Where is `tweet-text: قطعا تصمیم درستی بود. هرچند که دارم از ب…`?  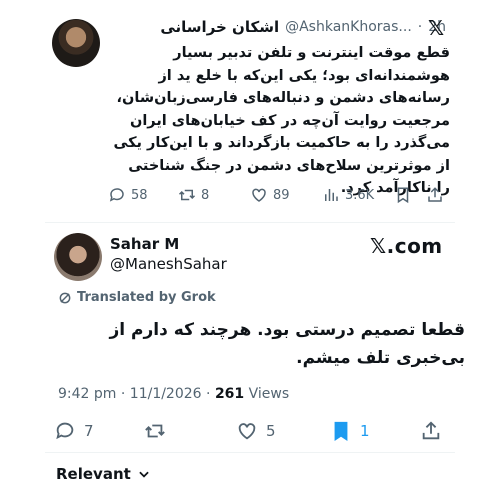 tweet-text: قطعا تصمیم درستی بود. هرچند که دارم از ب… is located at coordinates (287, 344).